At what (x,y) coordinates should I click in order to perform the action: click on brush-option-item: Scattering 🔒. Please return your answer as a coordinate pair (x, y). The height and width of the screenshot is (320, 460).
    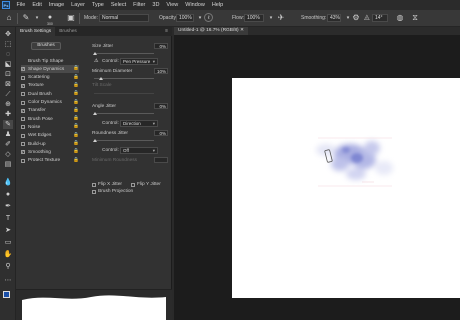
    Looking at the image, I should click on (50, 78).